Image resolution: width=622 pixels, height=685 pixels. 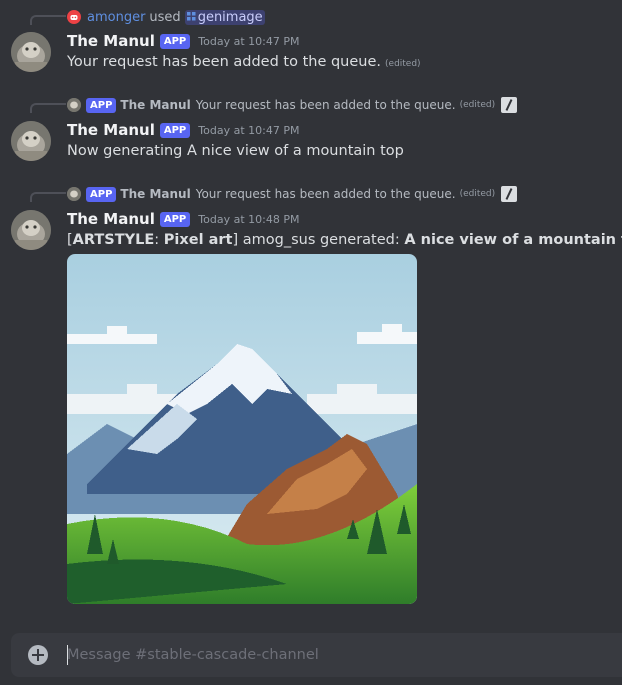 What do you see at coordinates (337, 655) in the screenshot?
I see `message-input` at bounding box center [337, 655].